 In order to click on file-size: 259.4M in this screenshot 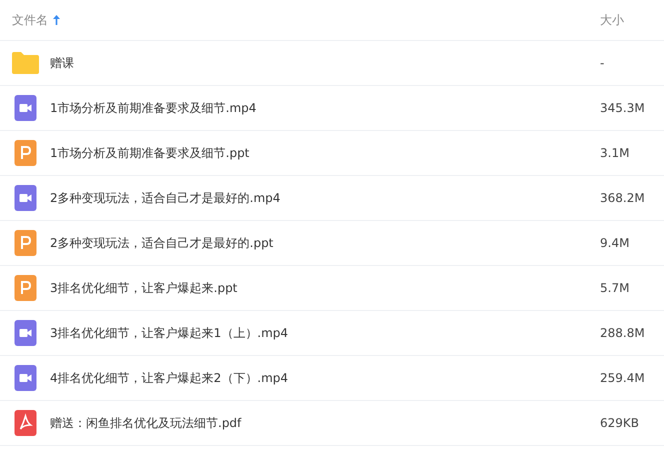, I will do `click(623, 378)`.